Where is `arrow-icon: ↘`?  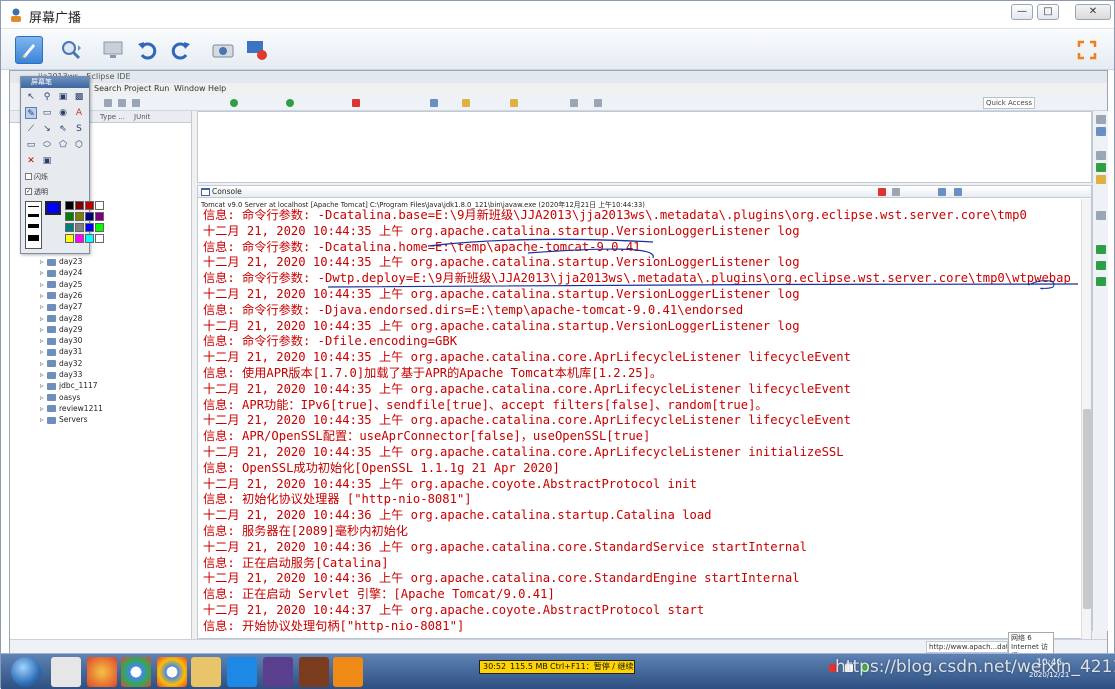
arrow-icon: ↘ is located at coordinates (47, 129).